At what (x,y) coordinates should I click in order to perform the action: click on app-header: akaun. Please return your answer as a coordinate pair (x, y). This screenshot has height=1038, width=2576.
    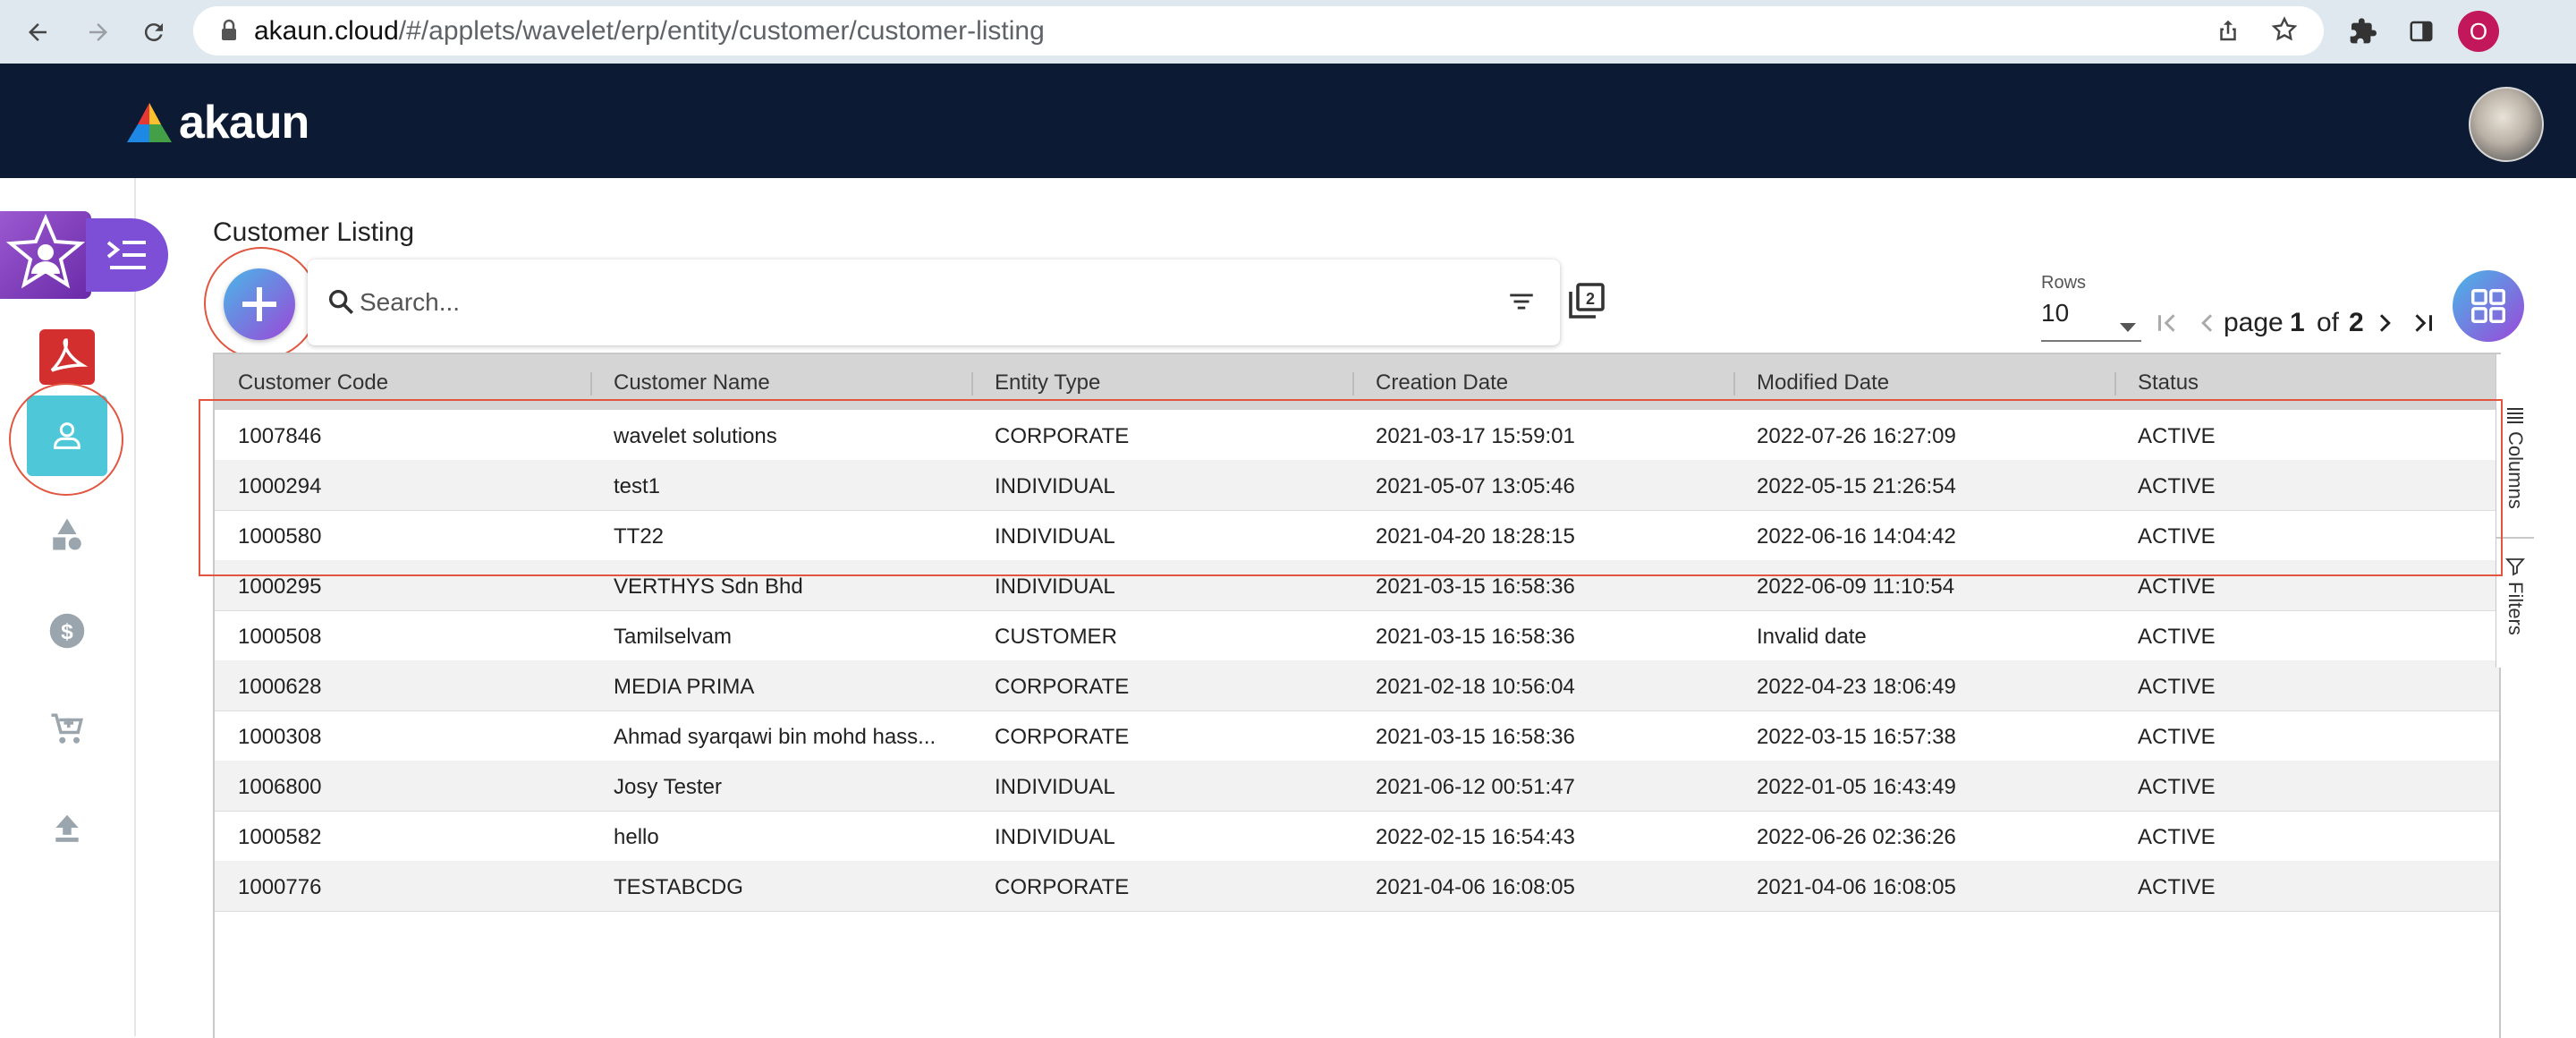
    Looking at the image, I should click on (1288, 121).